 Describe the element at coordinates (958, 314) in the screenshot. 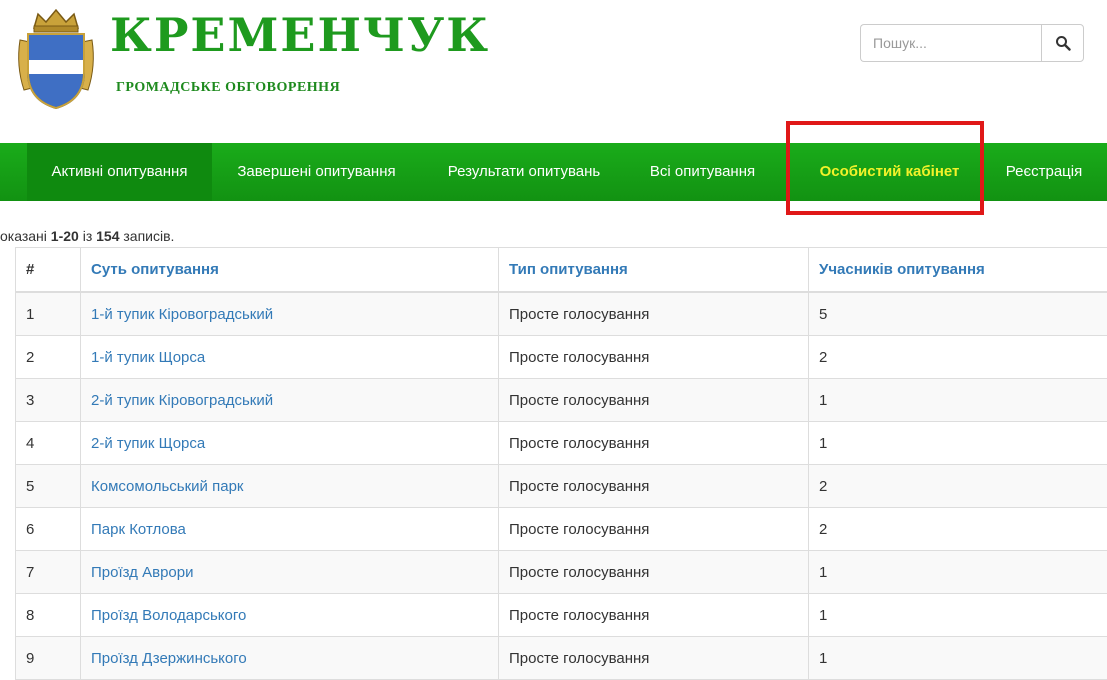

I see `poll-participants: 5` at that location.